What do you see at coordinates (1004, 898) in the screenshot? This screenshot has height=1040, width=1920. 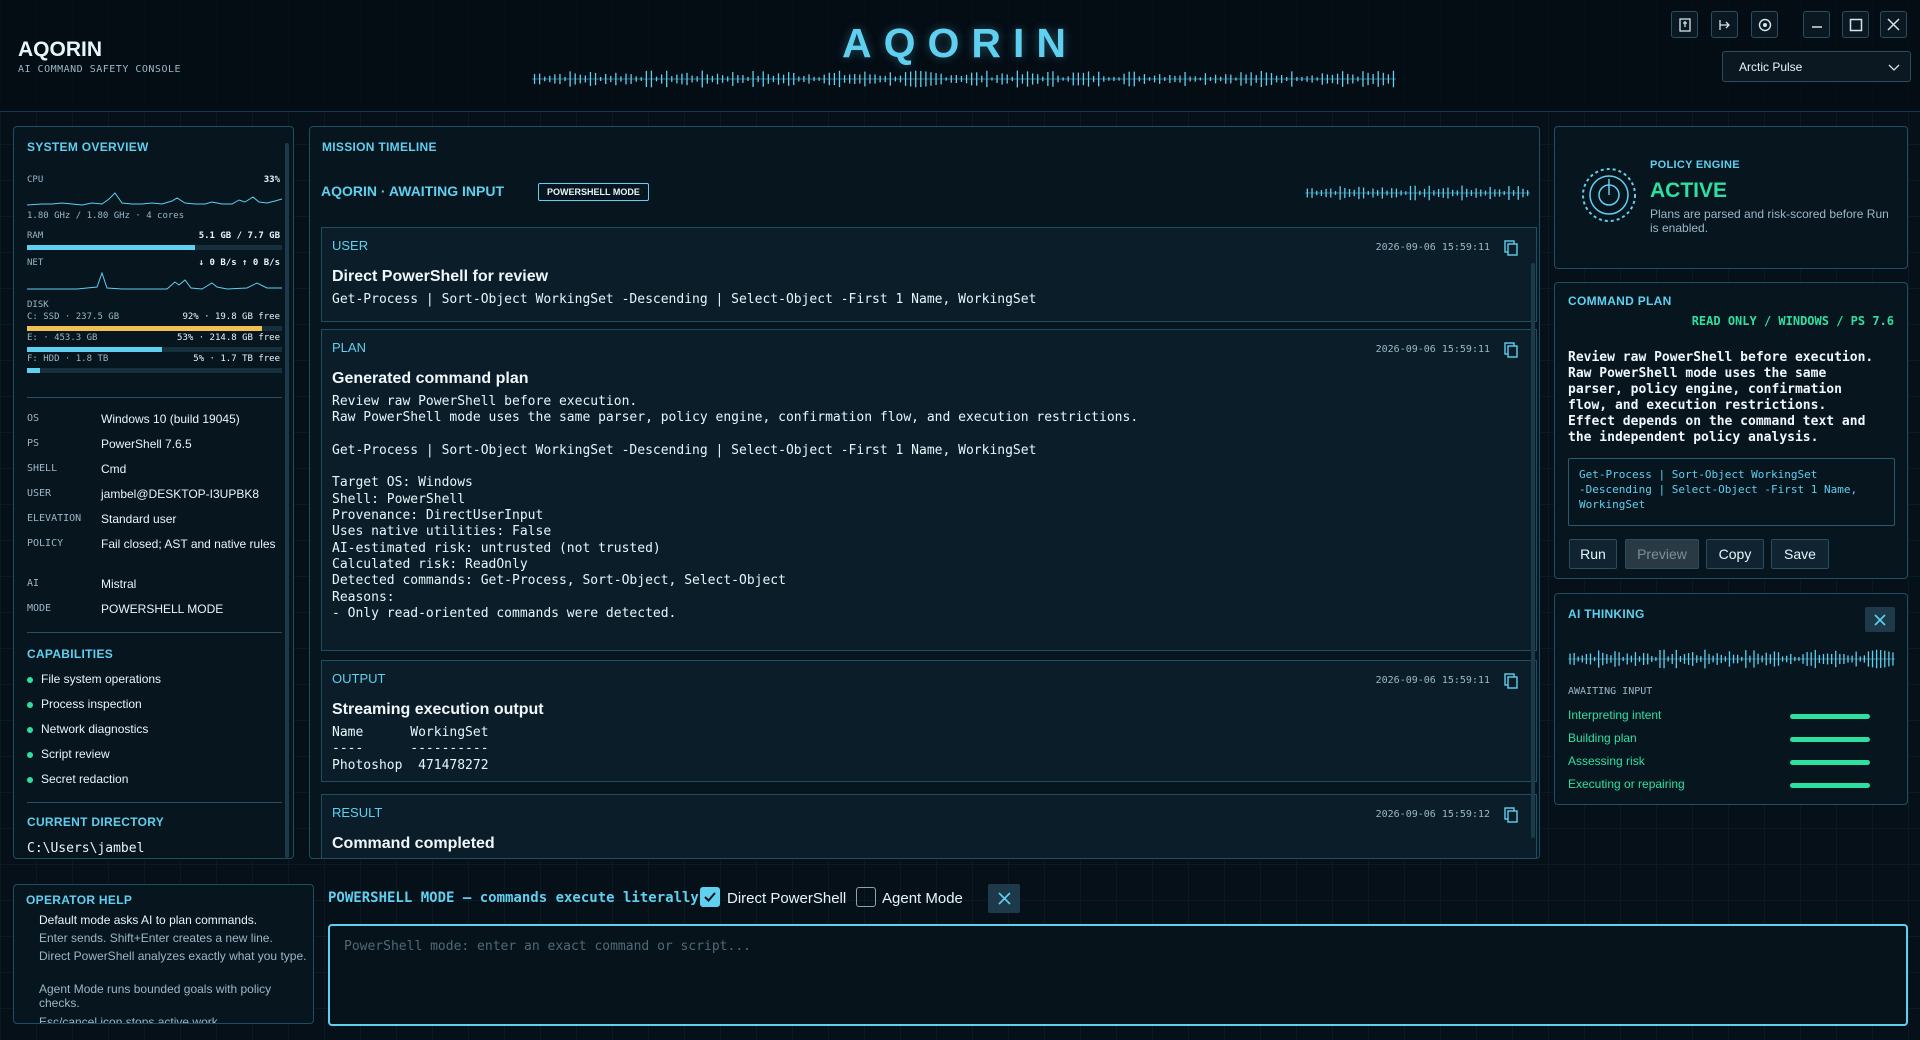 I see `cancel-icon` at bounding box center [1004, 898].